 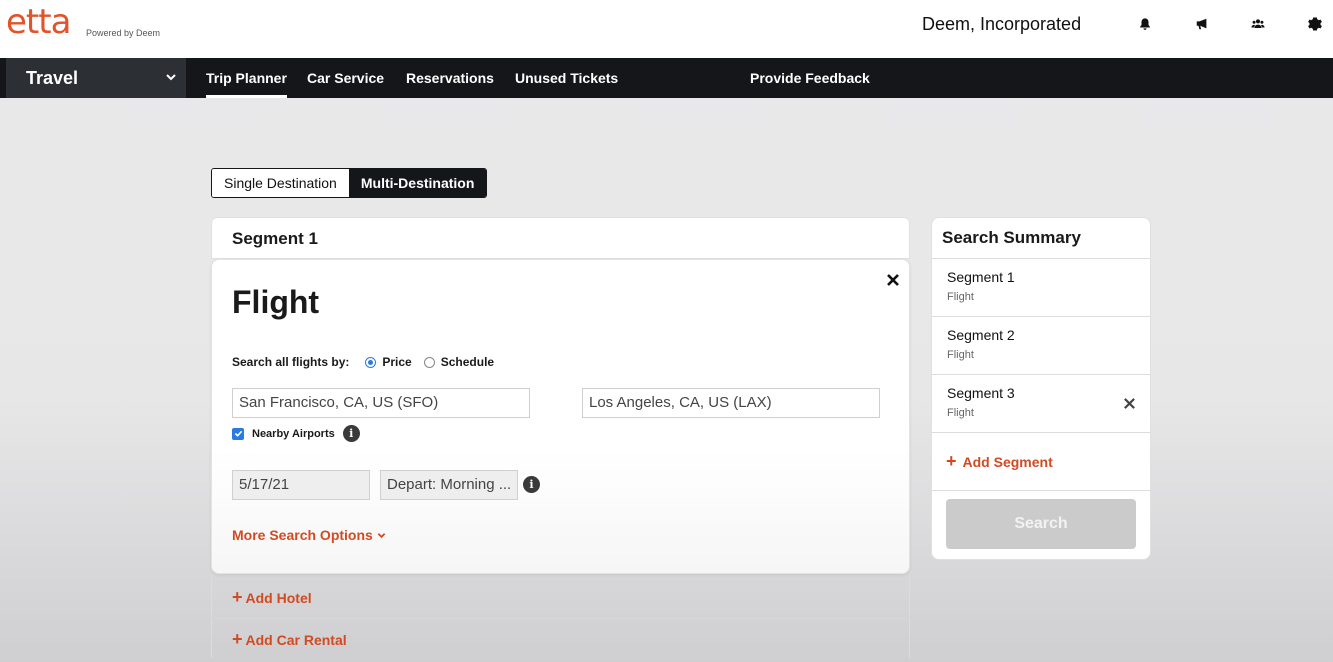 I want to click on depart-info-icon: i, so click(x=531, y=484).